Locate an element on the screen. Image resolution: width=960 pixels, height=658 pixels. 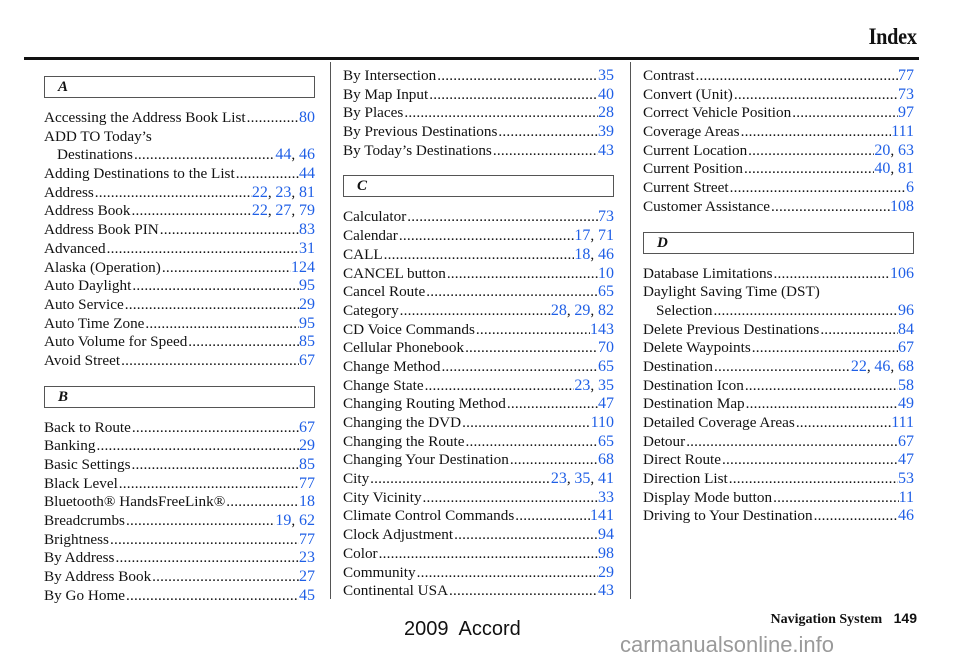
page-link: 41 is located at coordinates (606, 478).